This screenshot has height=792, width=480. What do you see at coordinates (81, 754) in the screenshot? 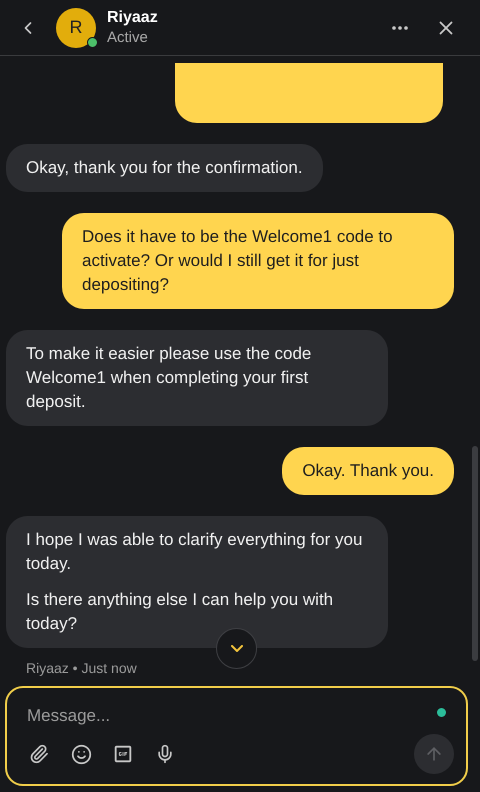
I see `emoji-icon` at bounding box center [81, 754].